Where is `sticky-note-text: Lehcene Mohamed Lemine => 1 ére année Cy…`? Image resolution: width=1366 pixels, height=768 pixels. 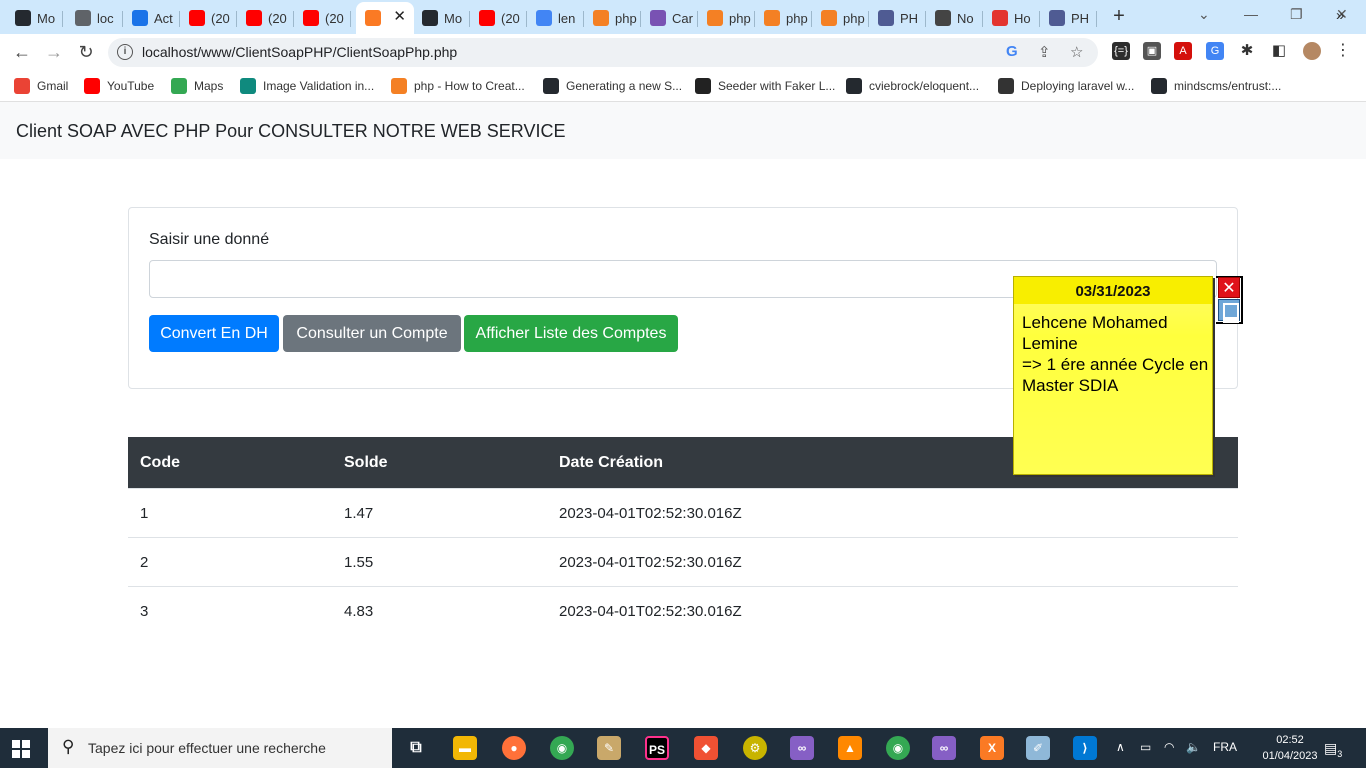
sticky-note-text: Lehcene Mohamed Lemine => 1 ére année Cy… is located at coordinates (1116, 354).